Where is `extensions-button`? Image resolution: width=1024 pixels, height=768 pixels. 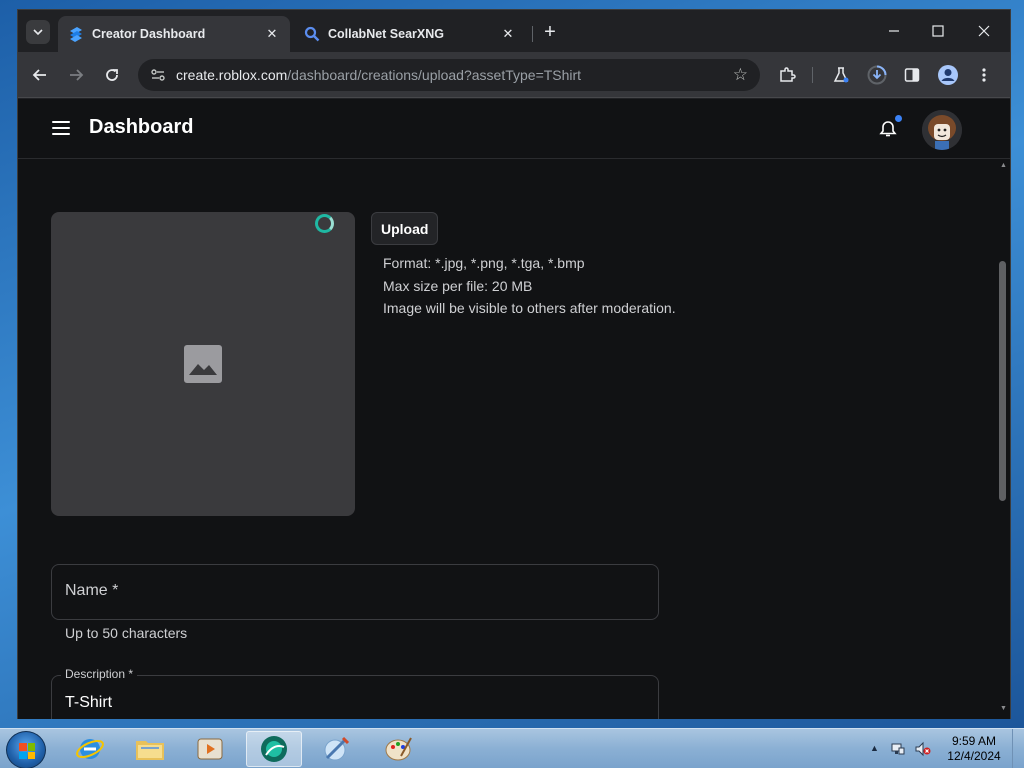
extensions-button is located at coordinates (787, 75).